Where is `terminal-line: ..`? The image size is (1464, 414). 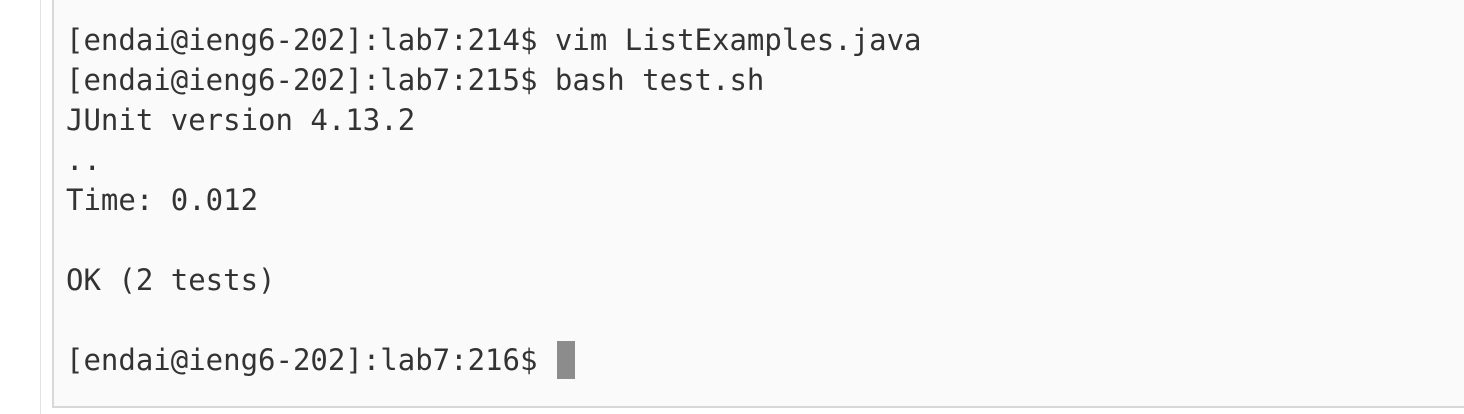 terminal-line: .. is located at coordinates (83, 160).